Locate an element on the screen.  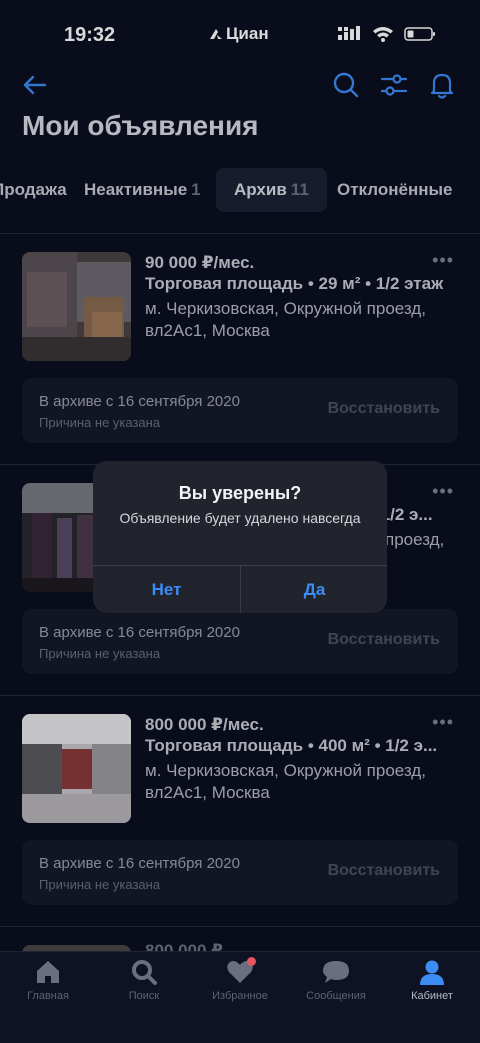
listing-tabs: Продажа Неактивные1 Архив11 Отклонённые is located at coordinates (240, 190).